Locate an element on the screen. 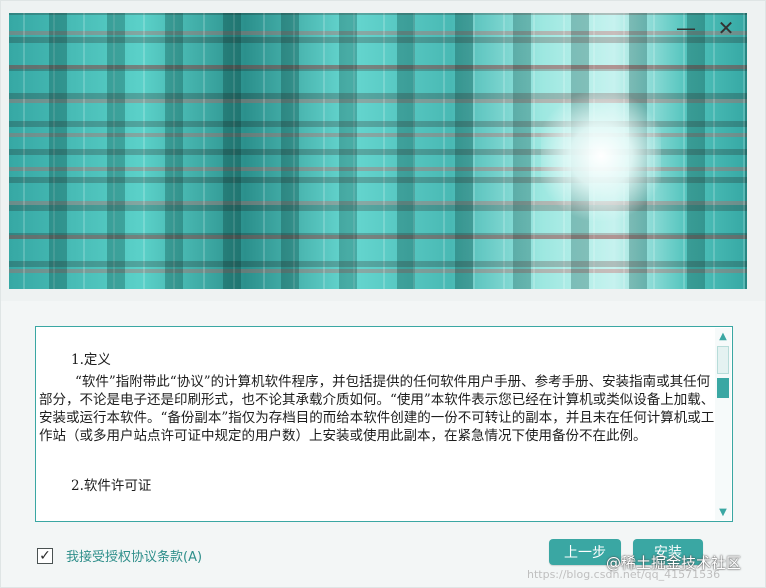  accept-checkbox-label: 我接受授权协议条款(A) is located at coordinates (134, 555).